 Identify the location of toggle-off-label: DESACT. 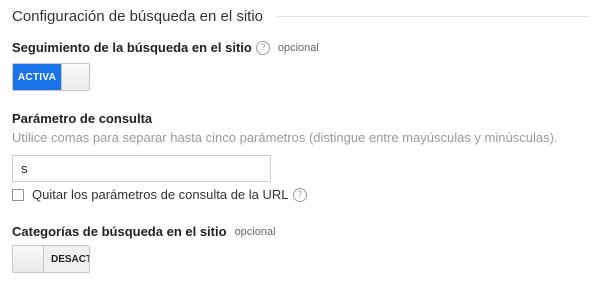
(66, 259).